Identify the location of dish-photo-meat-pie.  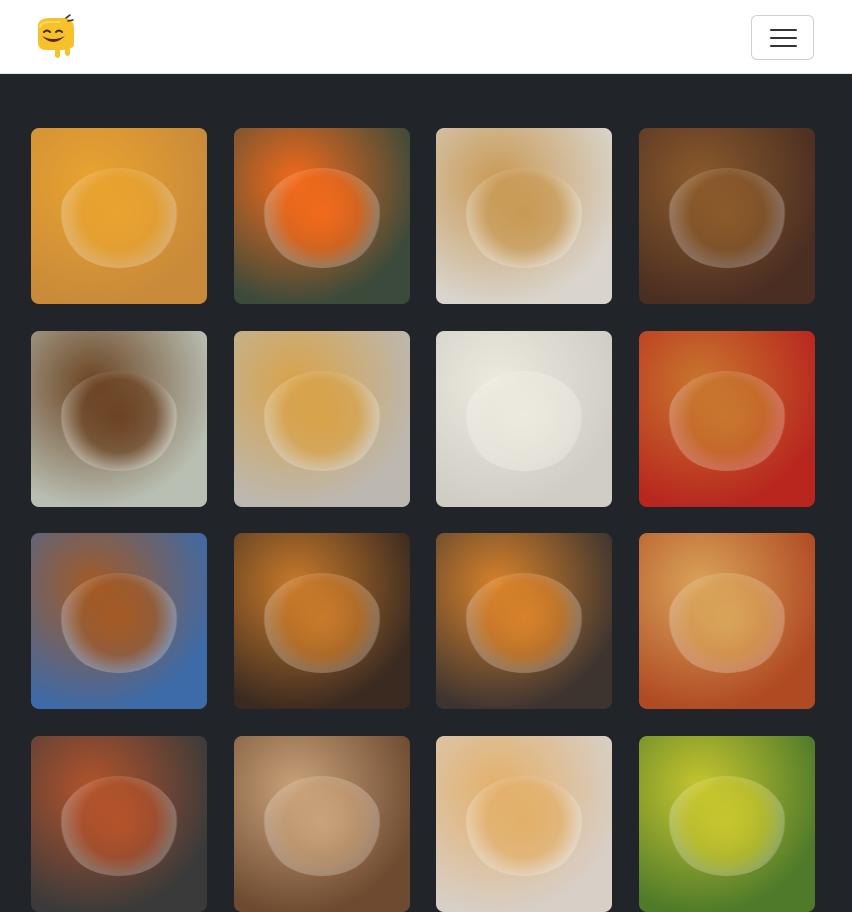
(524, 216).